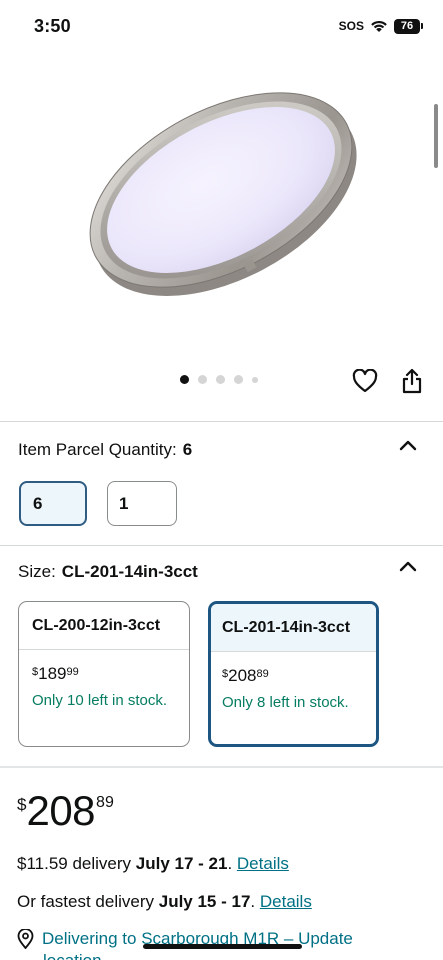  I want to click on stock-status: Only 10 left in stock., so click(100, 700).